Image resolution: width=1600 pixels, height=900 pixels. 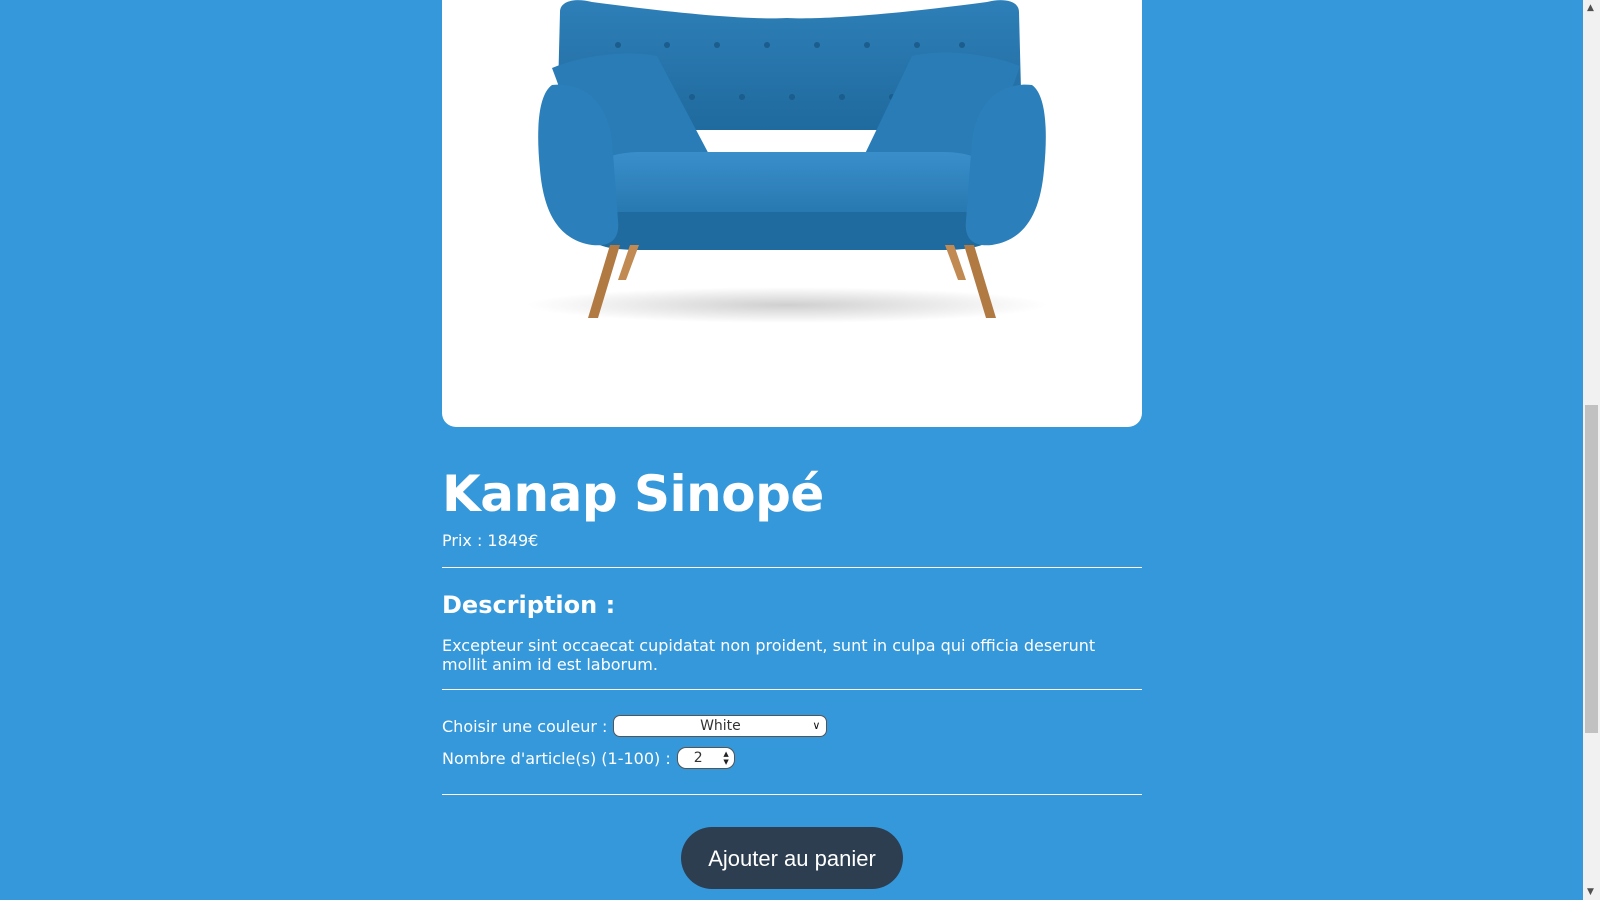 What do you see at coordinates (787, 161) in the screenshot?
I see `sofa-image` at bounding box center [787, 161].